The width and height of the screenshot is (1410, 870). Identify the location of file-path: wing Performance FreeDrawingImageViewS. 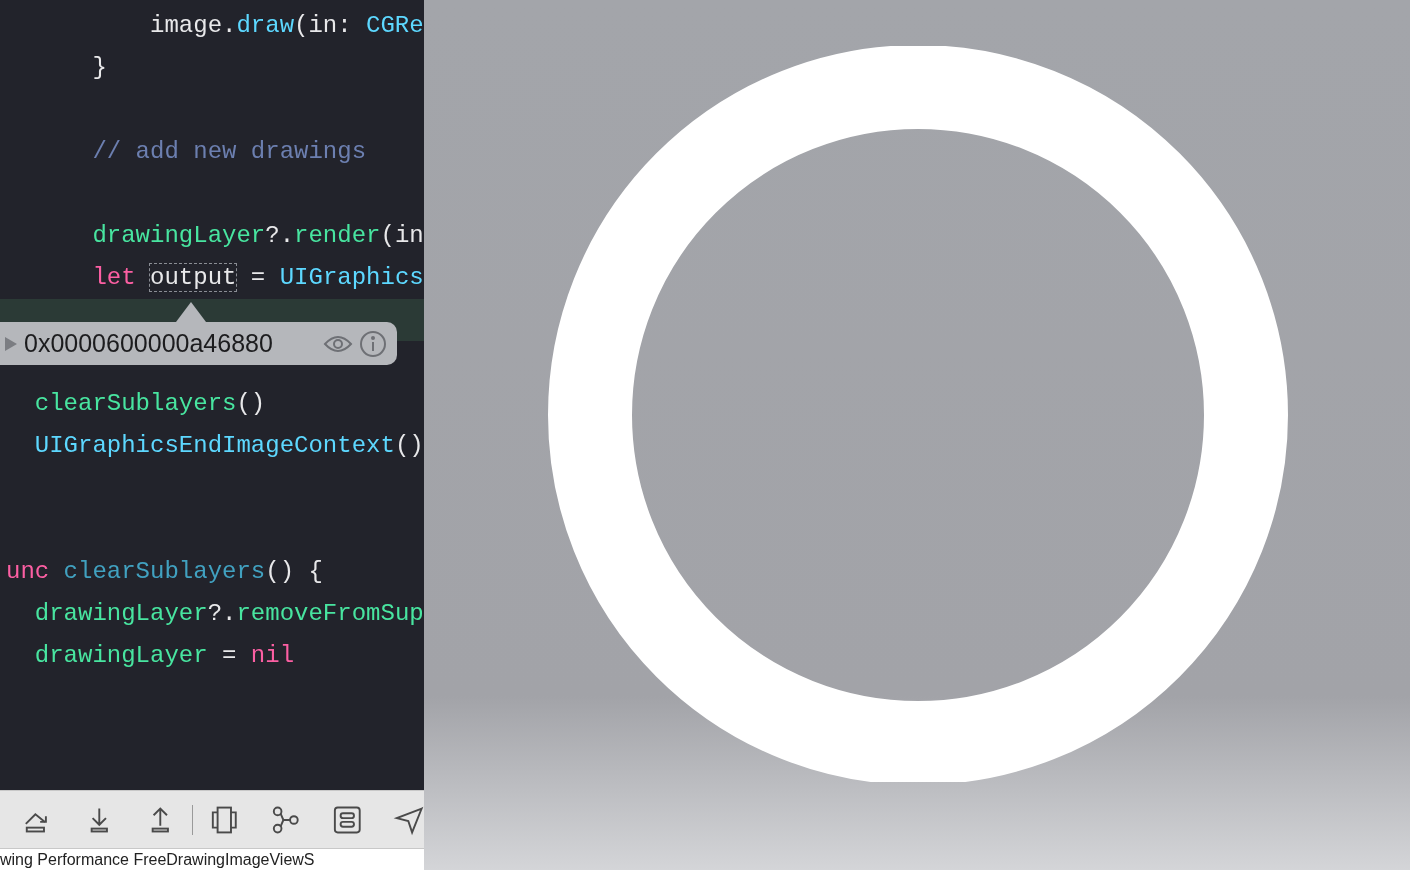
(157, 859).